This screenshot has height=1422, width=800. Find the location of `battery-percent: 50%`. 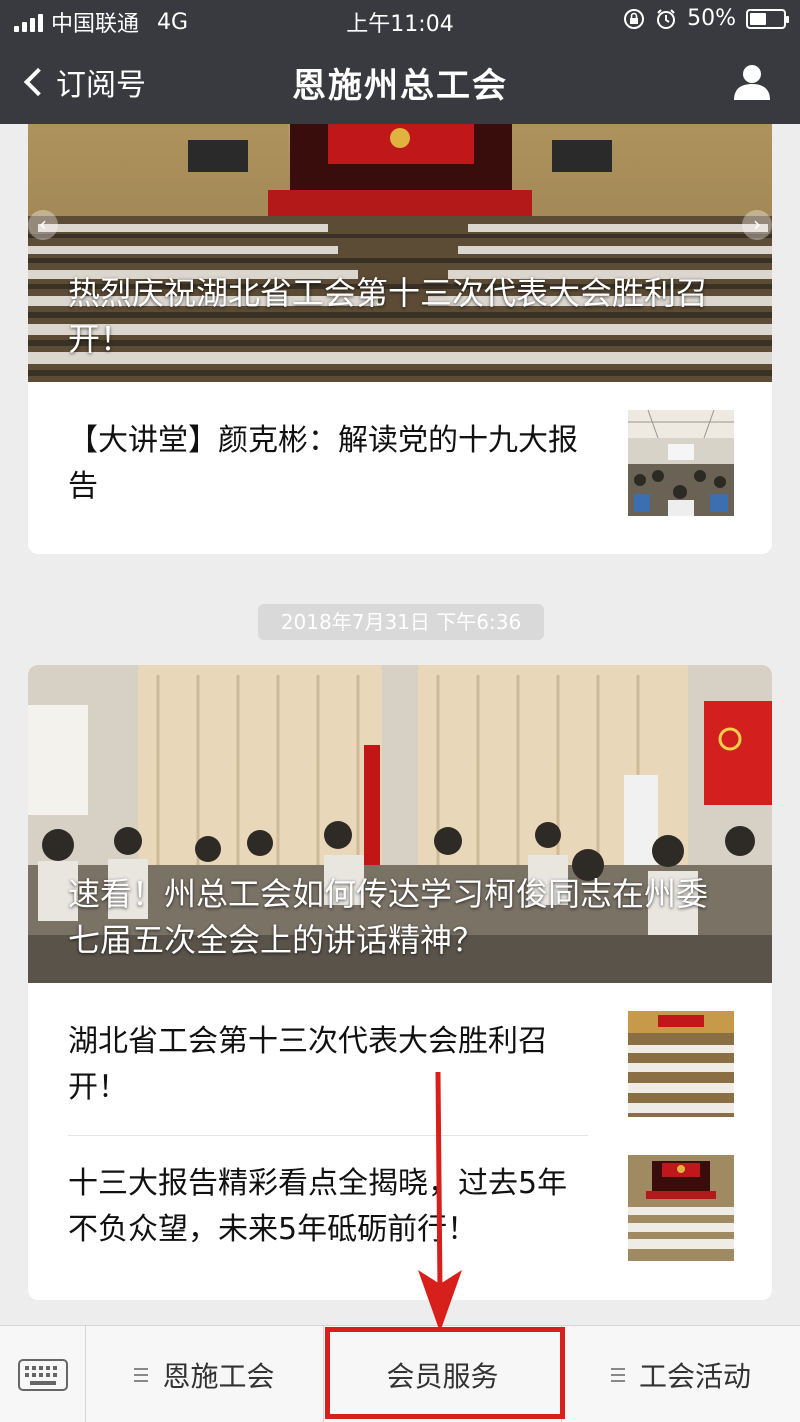

battery-percent: 50% is located at coordinates (711, 18).